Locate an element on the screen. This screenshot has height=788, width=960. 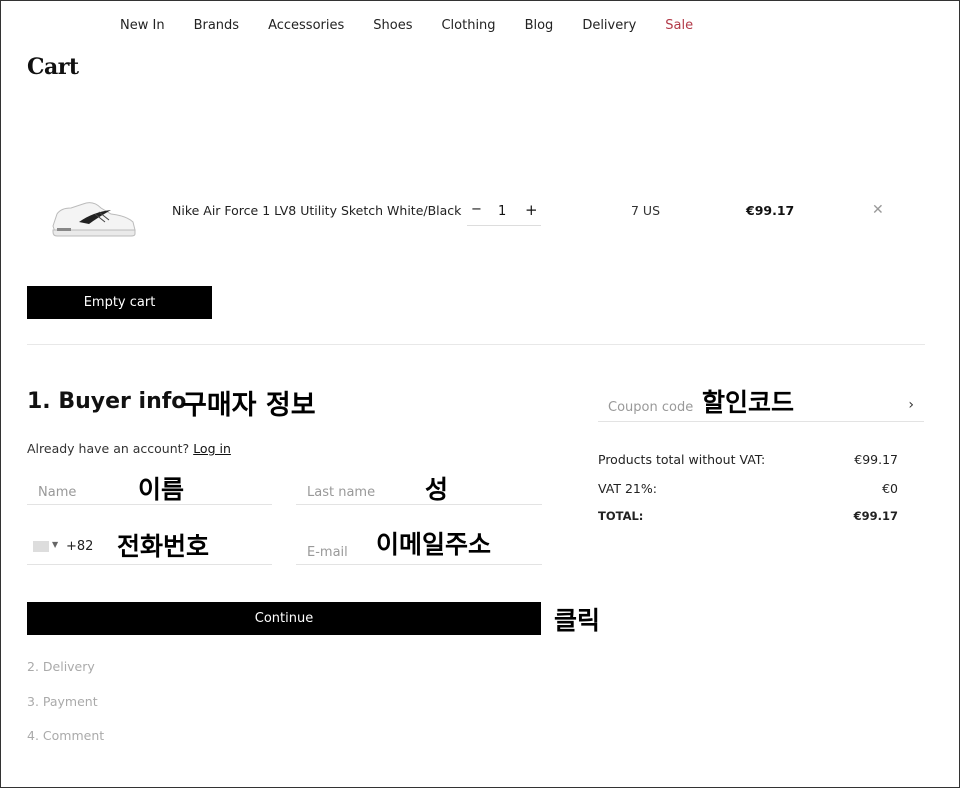
account-question: Already have an account? is located at coordinates (108, 448).